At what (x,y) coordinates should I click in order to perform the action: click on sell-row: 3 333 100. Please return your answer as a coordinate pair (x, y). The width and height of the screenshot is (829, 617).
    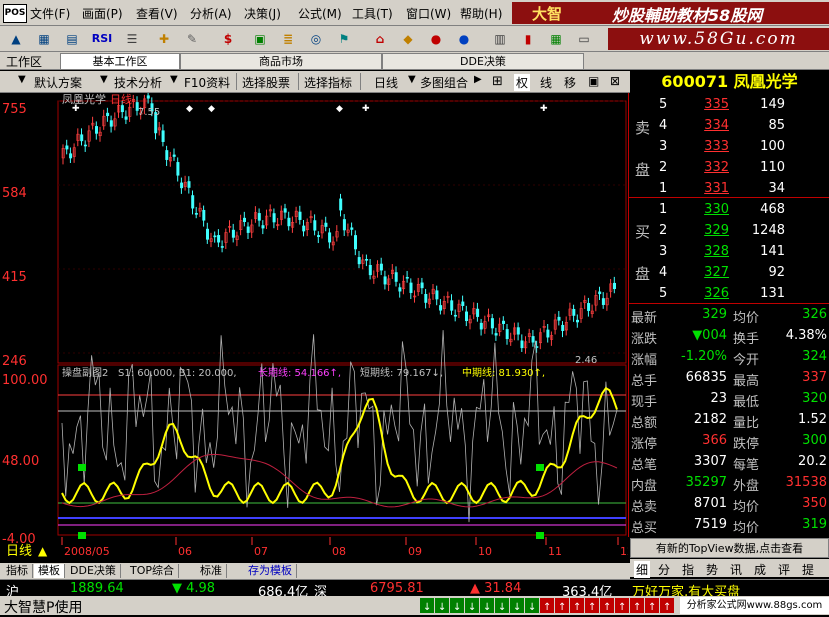
    Looking at the image, I should click on (729, 147).